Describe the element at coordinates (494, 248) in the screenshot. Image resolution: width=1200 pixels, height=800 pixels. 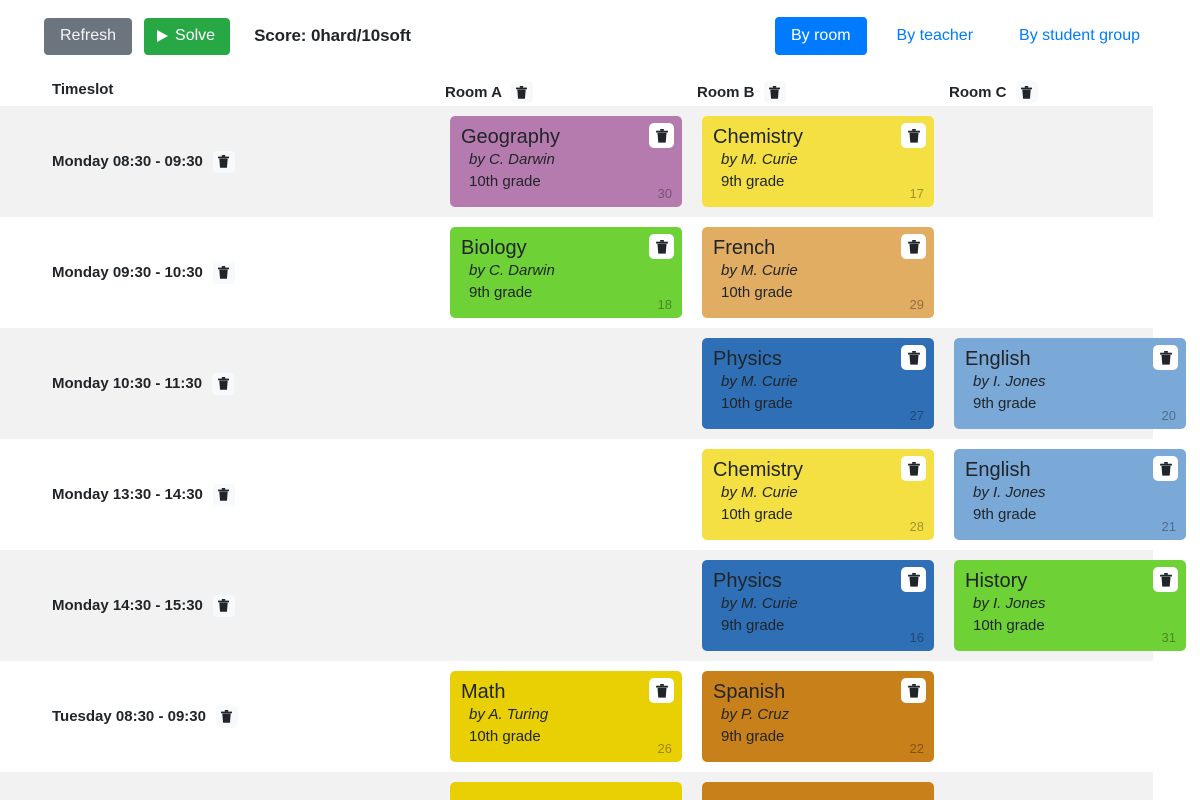
I see `lesson-subject: Biology` at that location.